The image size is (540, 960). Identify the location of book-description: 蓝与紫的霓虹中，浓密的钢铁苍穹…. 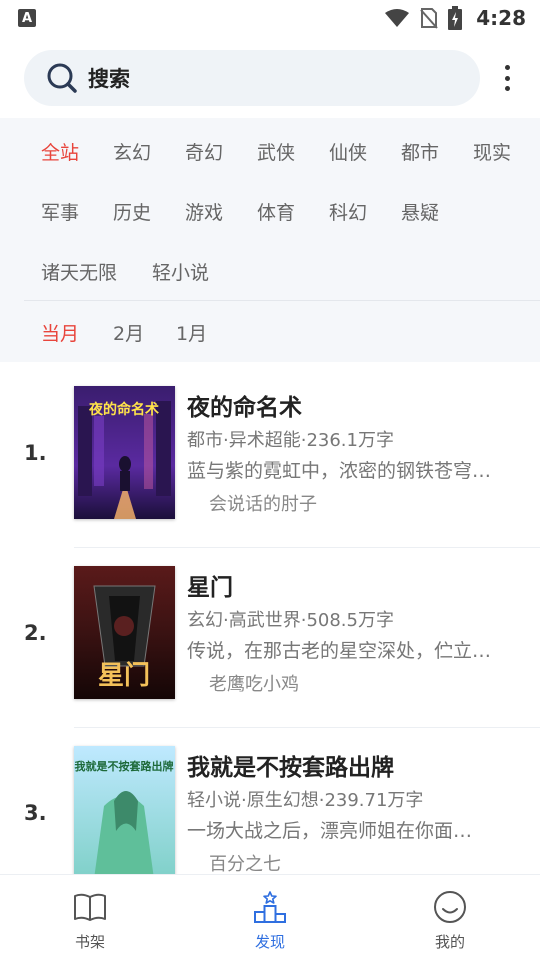
(339, 471).